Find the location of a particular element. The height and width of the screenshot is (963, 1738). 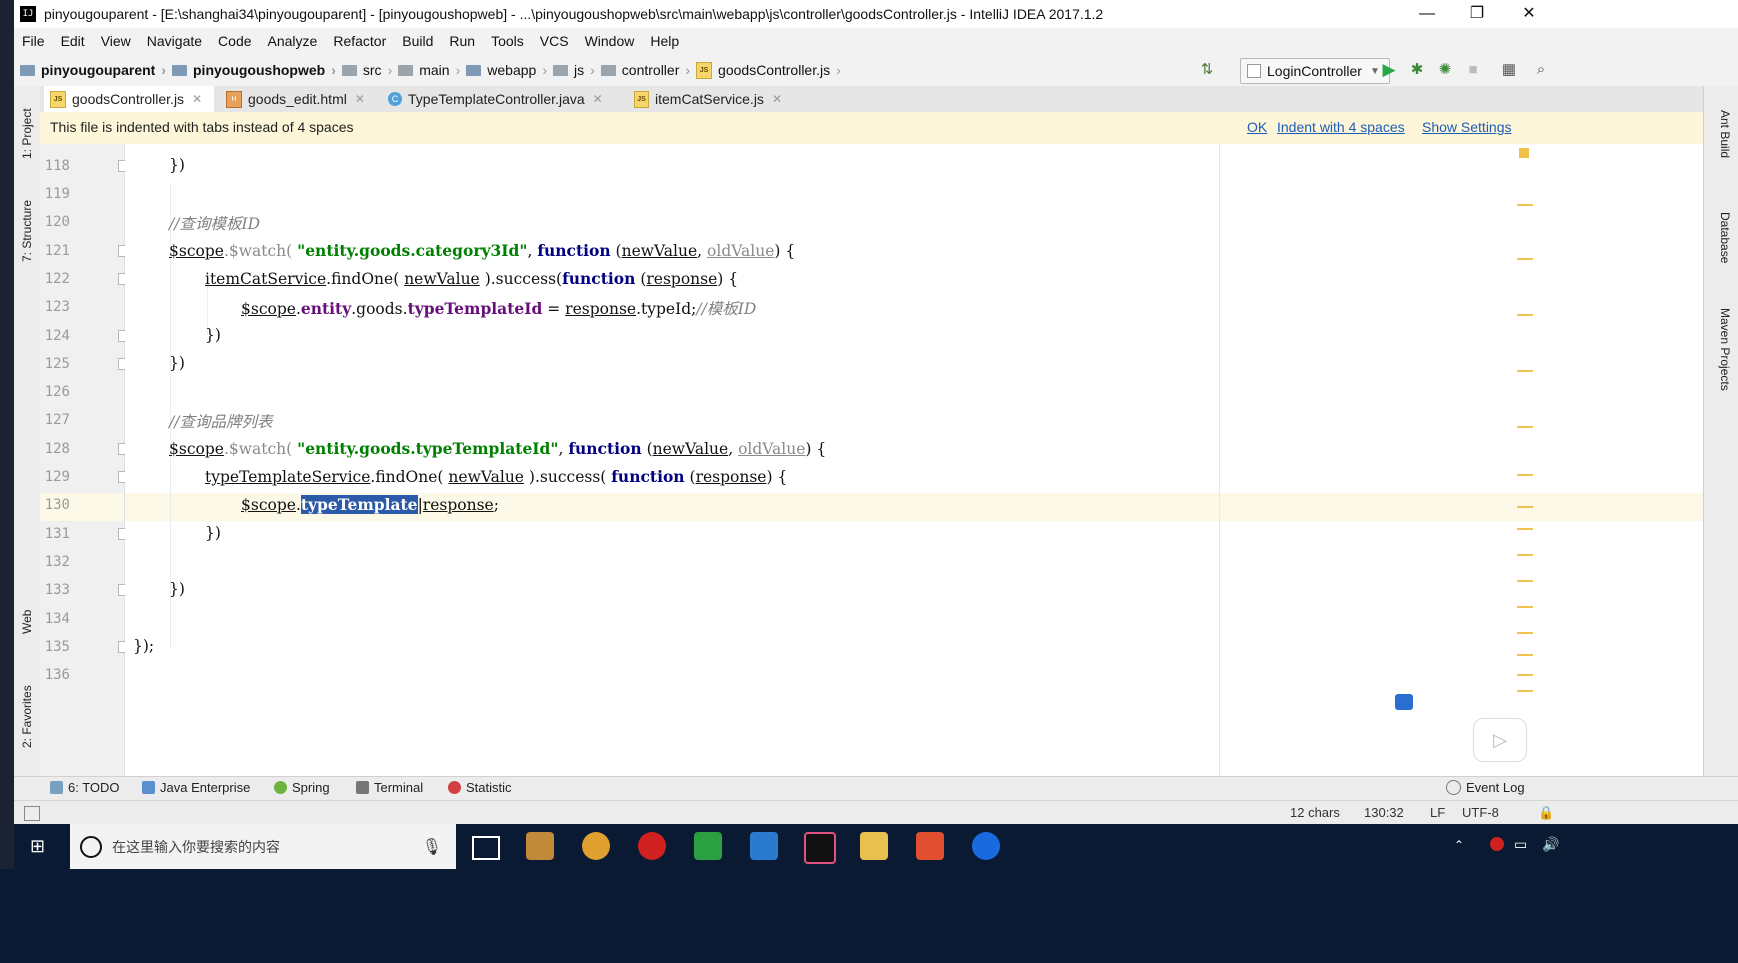

restore-button: ❐ is located at coordinates (1477, 14).